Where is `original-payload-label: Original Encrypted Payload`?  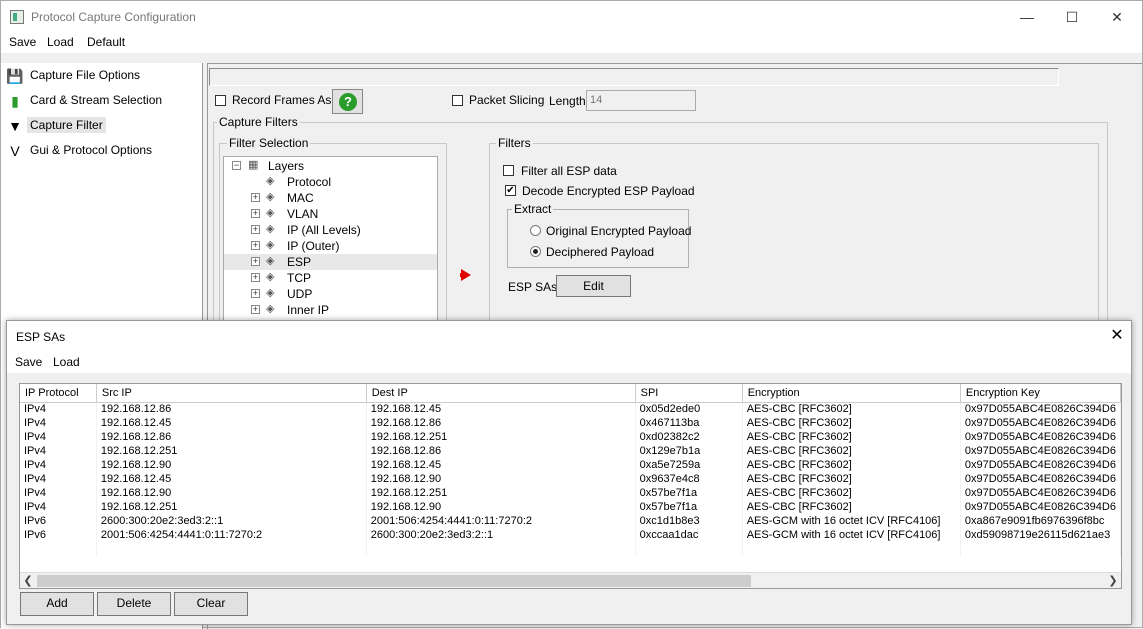
original-payload-label: Original Encrypted Payload is located at coordinates (619, 231).